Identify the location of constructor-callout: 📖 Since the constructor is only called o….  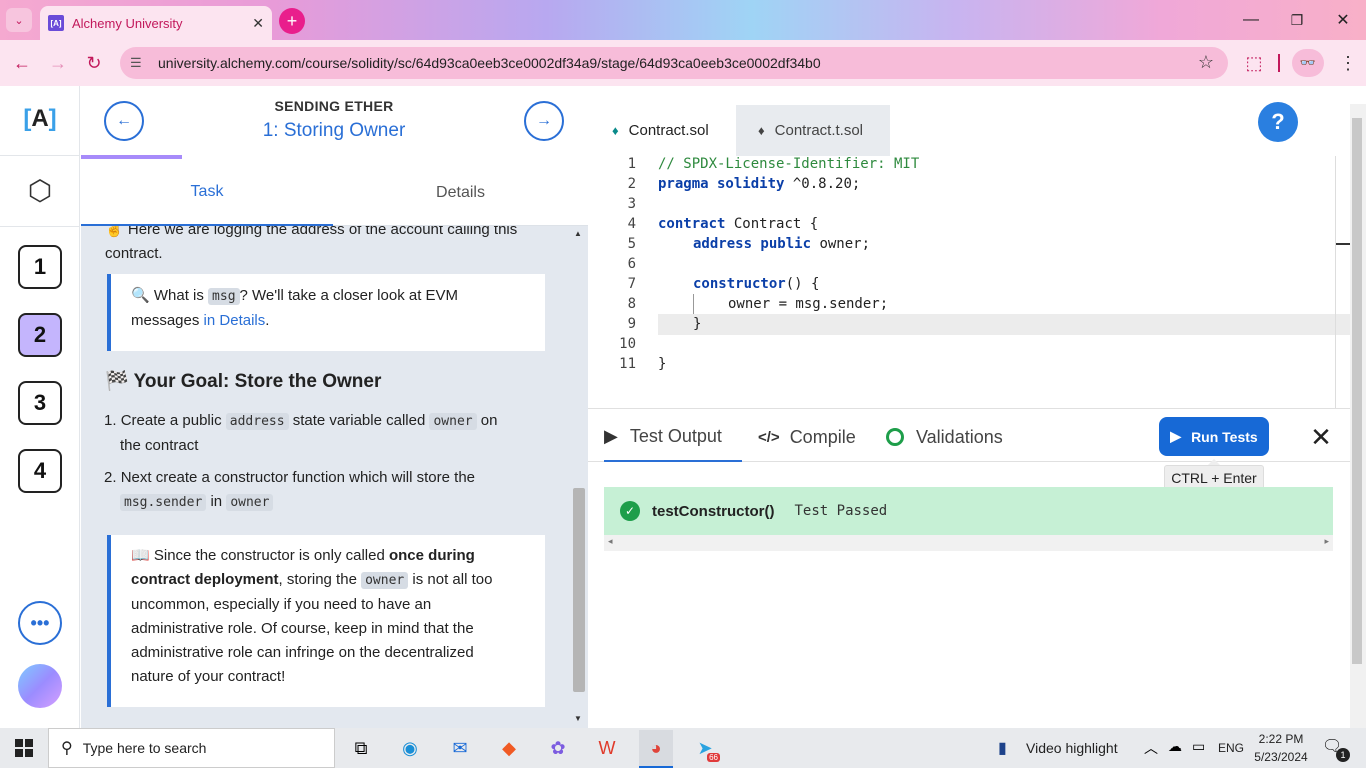
(326, 621).